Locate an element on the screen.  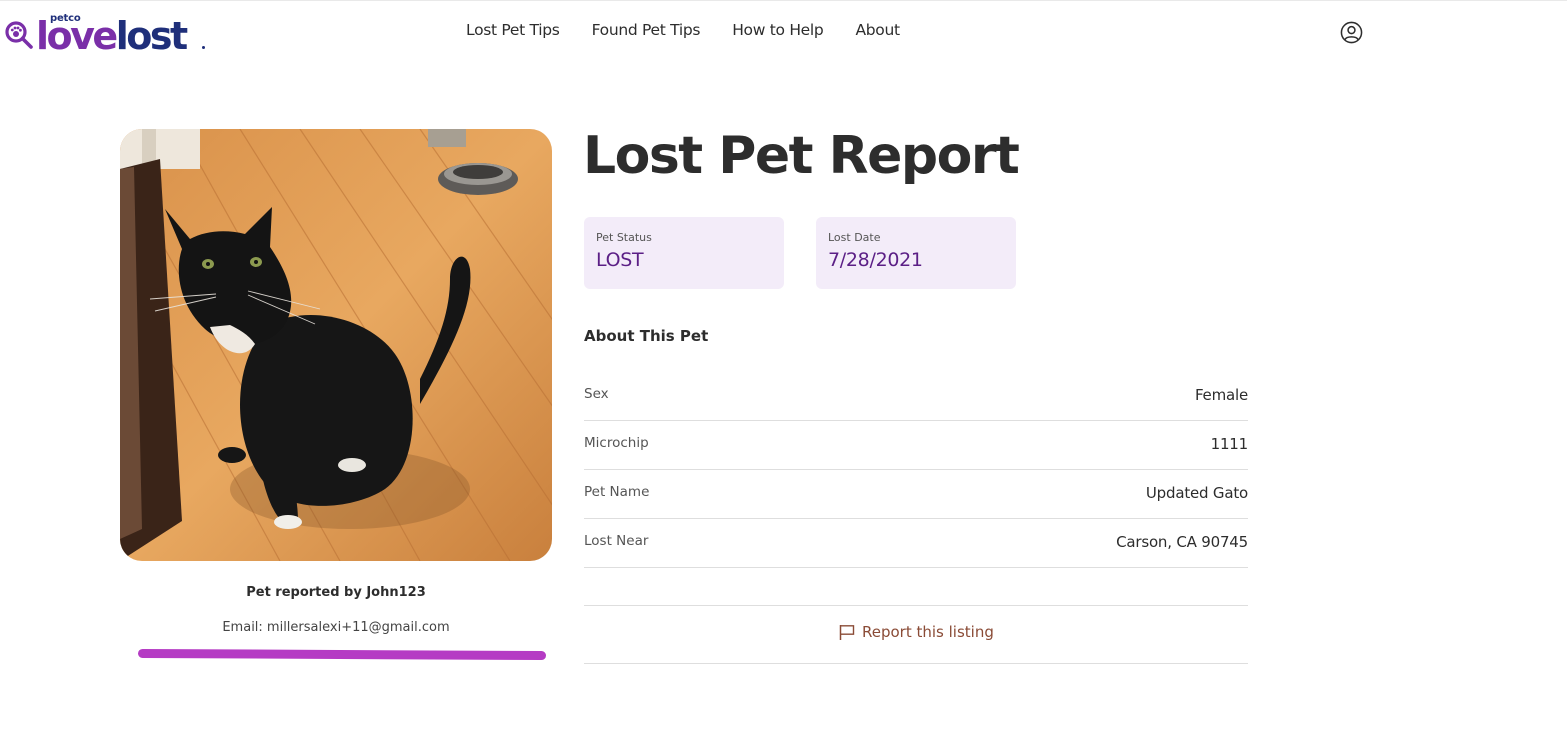
detail-value: 1111 is located at coordinates (1229, 444).